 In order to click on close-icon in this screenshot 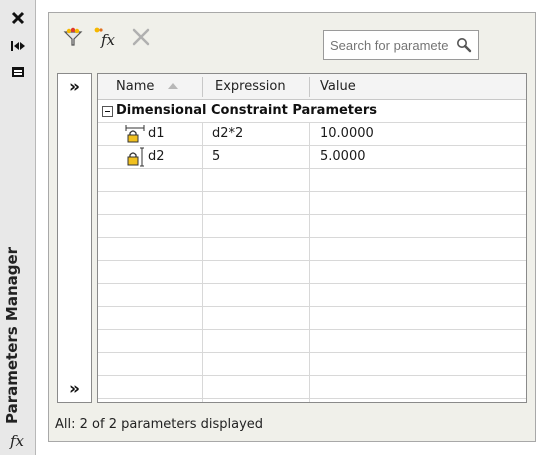, I will do `click(18, 18)`.